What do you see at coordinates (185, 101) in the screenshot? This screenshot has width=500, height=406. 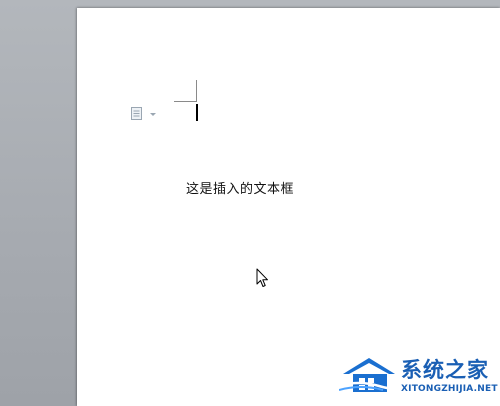 I see `margin-corner-mark-horizontal` at bounding box center [185, 101].